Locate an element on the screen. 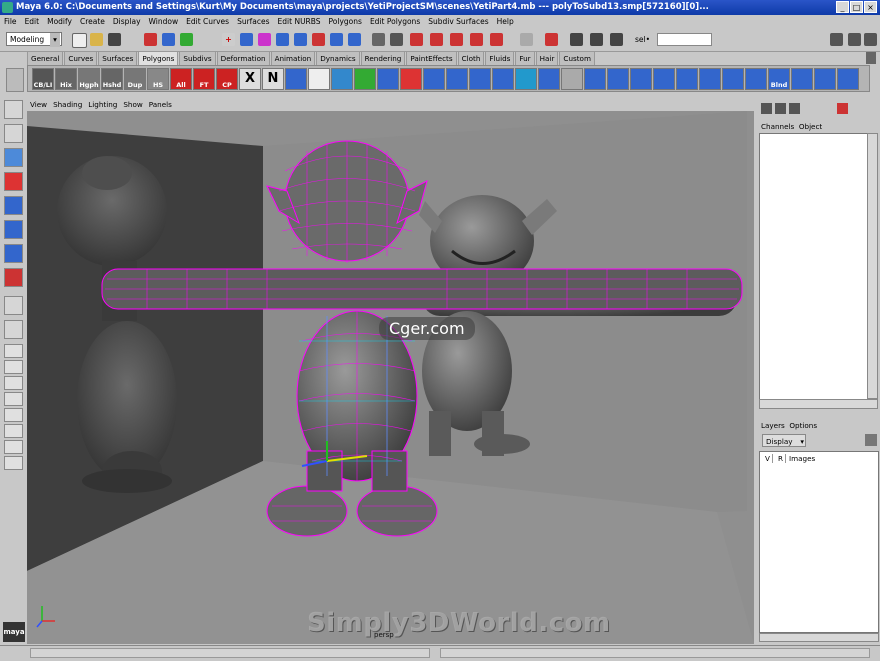 This screenshot has height=661, width=880. shelf-button-2: Hgph is located at coordinates (89, 79).